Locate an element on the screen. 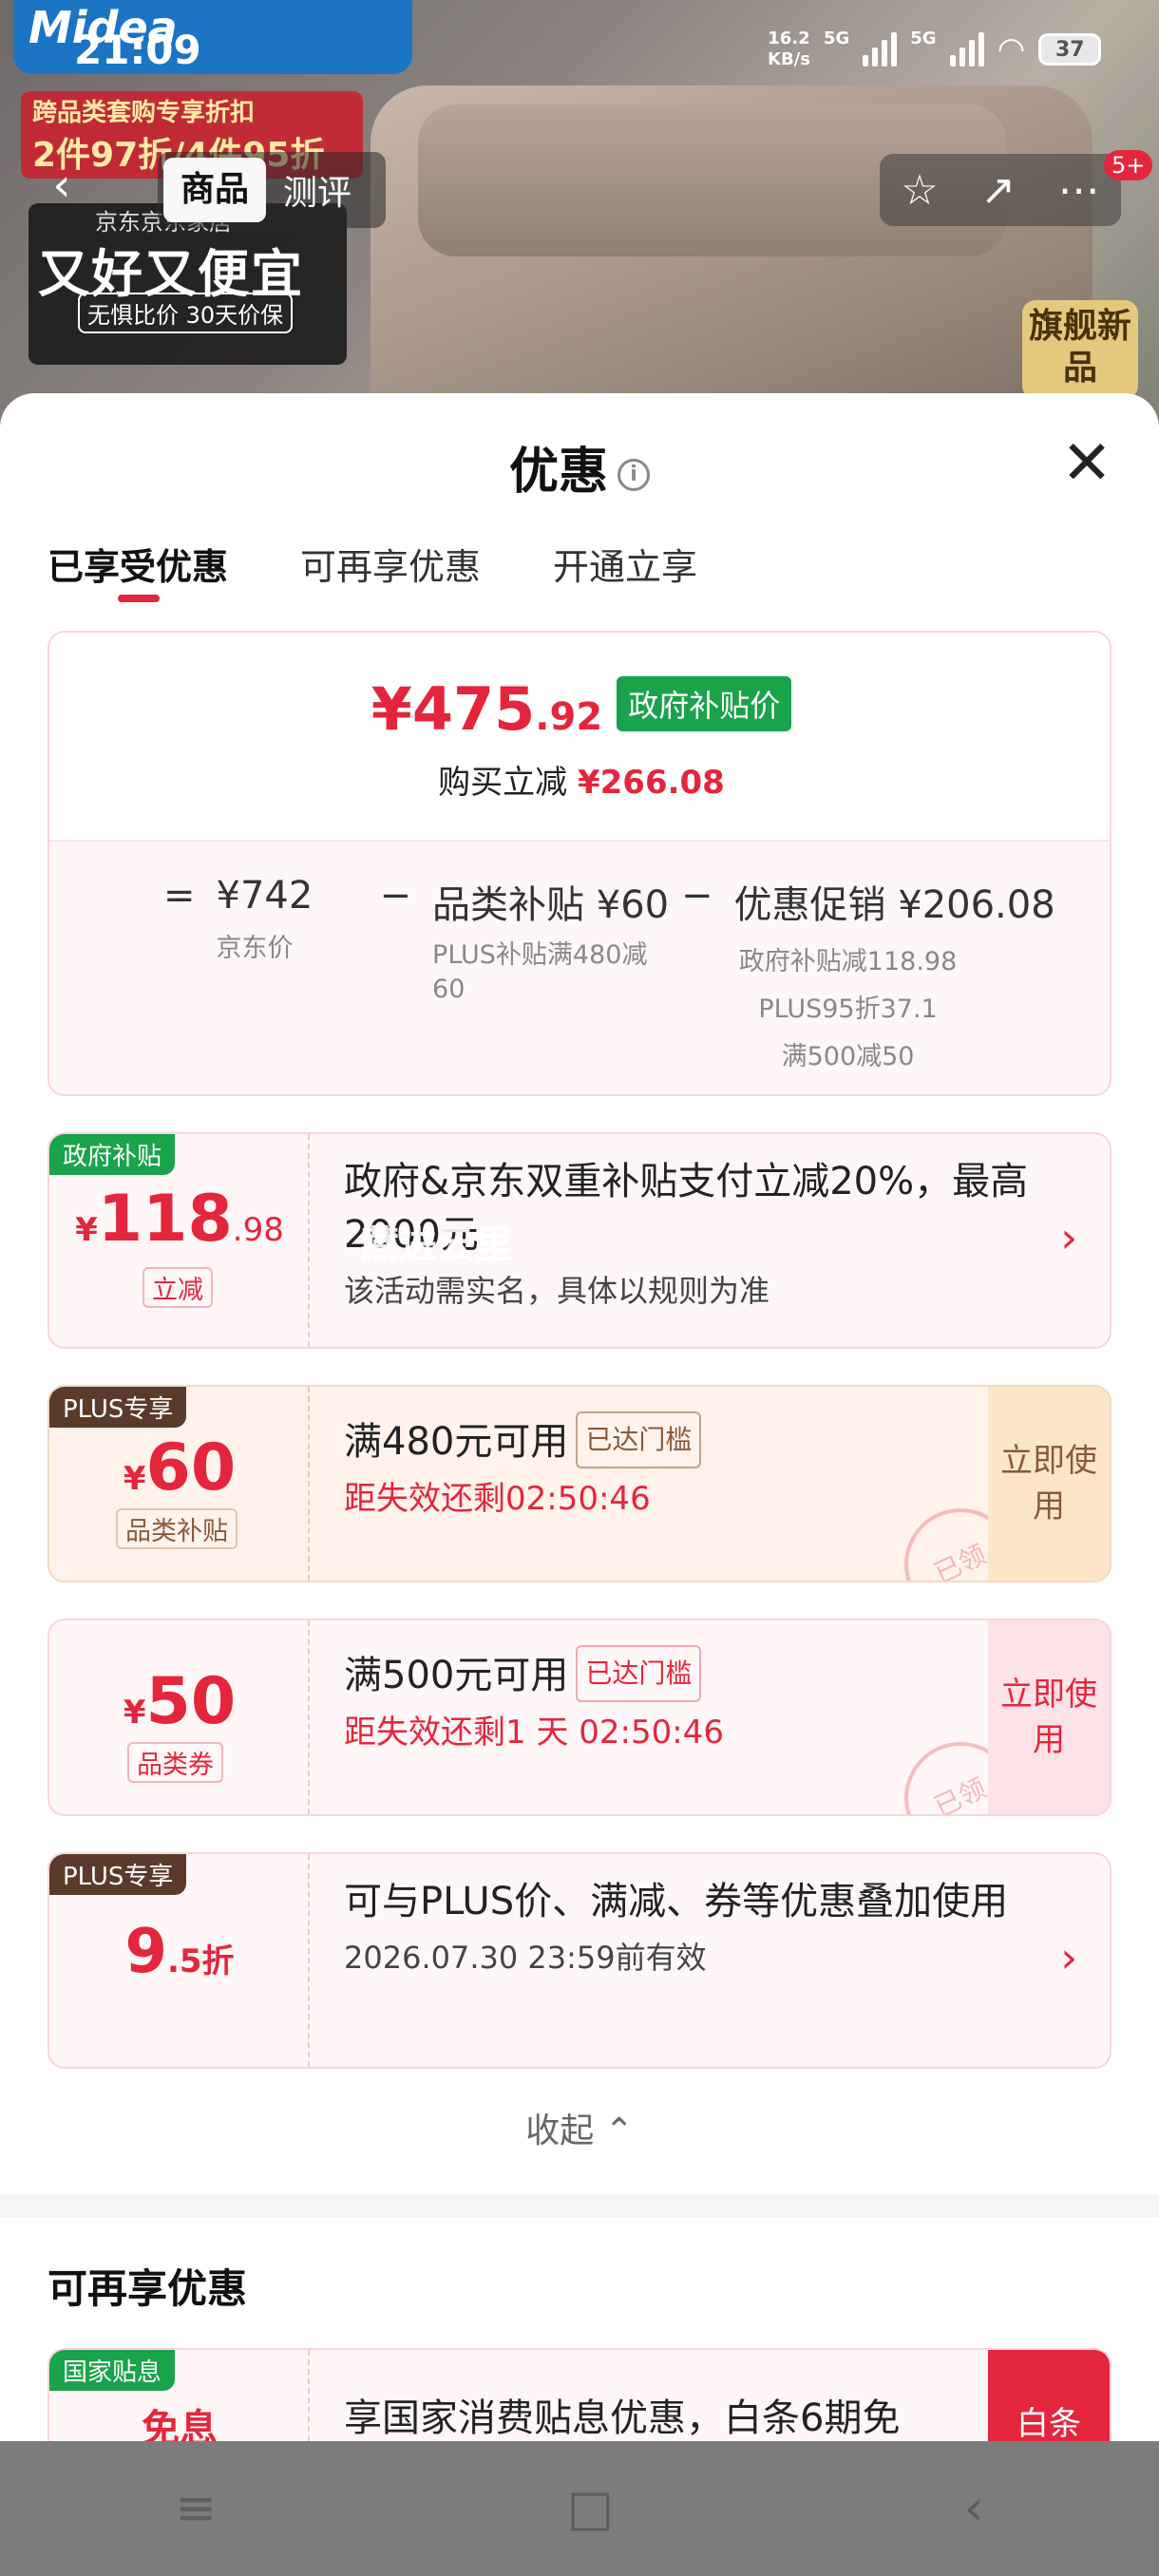 This screenshot has height=2576, width=1159. net-speed: 16.2 KB/s is located at coordinates (789, 48).